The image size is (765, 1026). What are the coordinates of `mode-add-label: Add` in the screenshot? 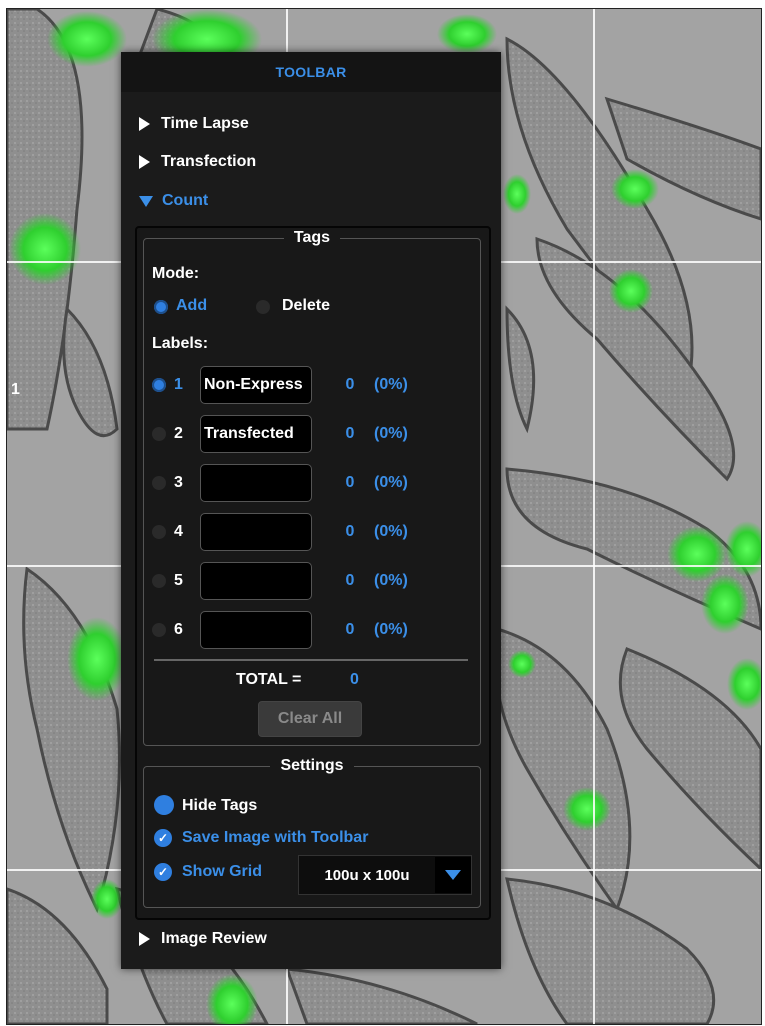 It's located at (192, 305).